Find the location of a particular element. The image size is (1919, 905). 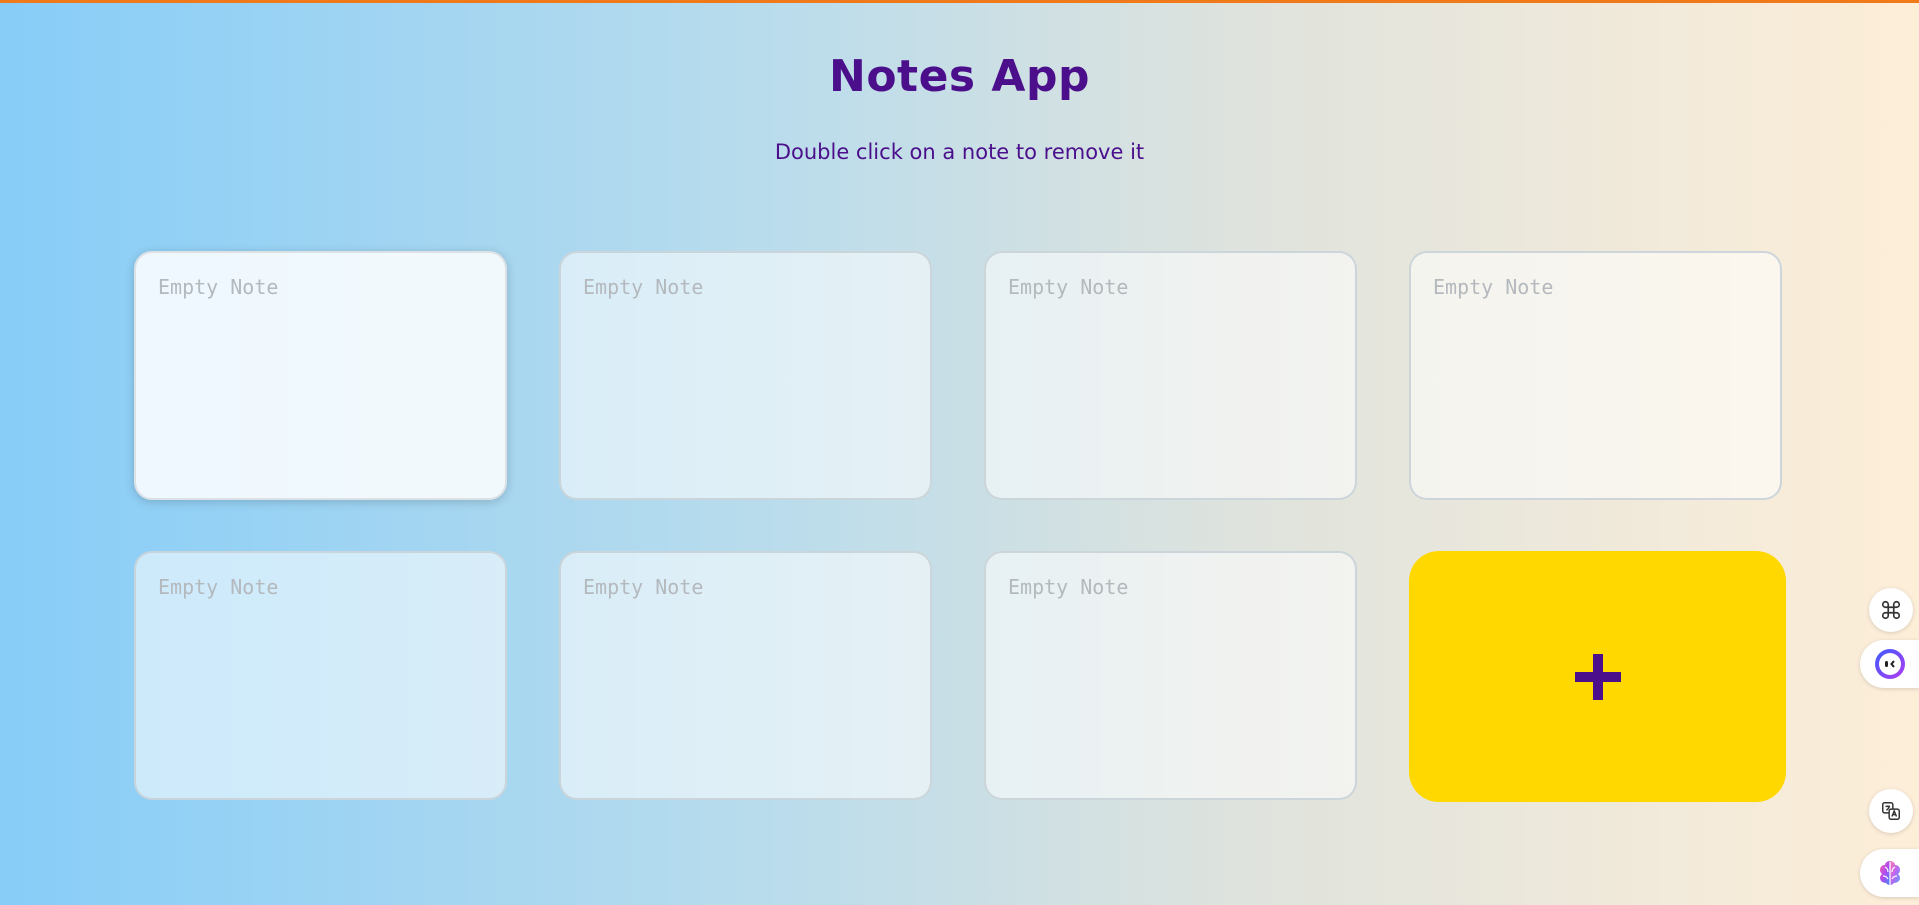

add-note-button is located at coordinates (1597, 676).